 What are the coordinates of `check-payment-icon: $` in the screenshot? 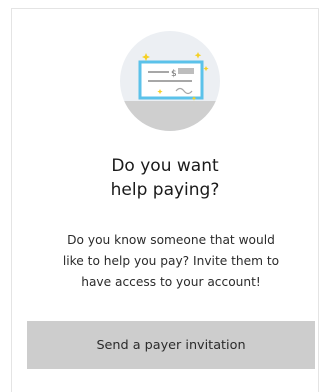 It's located at (170, 81).